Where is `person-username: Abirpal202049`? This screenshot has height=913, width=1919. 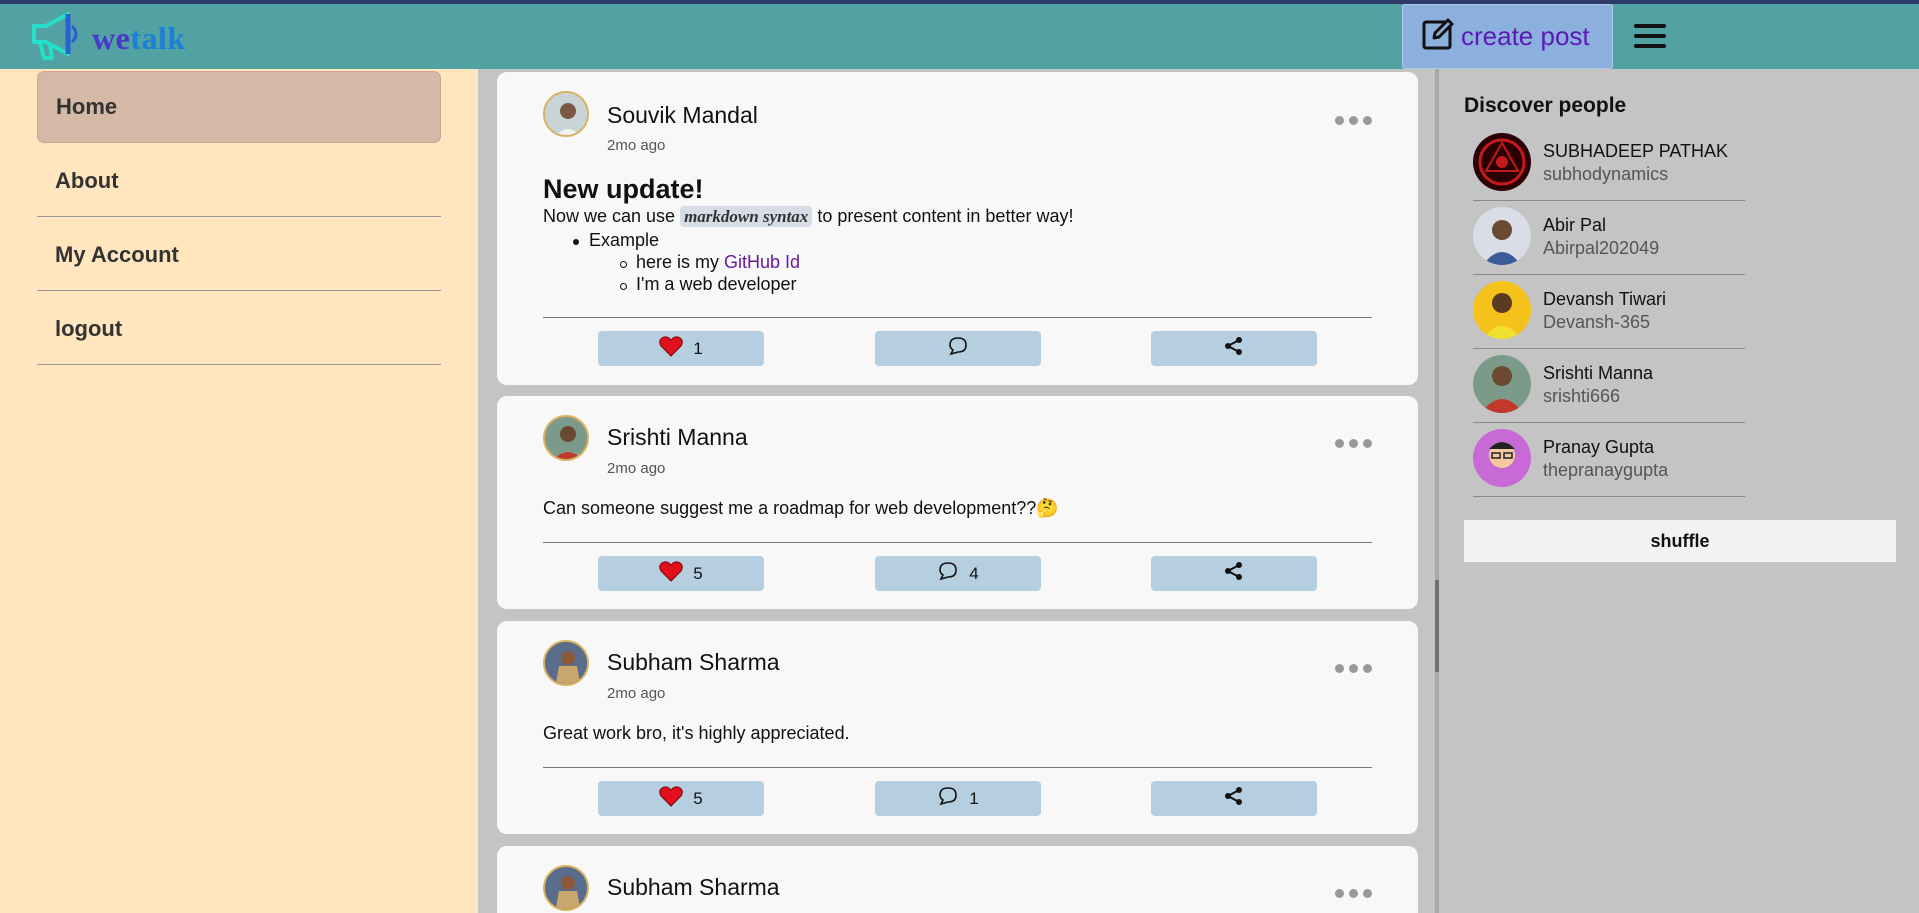
person-username: Abirpal202049 is located at coordinates (1601, 248).